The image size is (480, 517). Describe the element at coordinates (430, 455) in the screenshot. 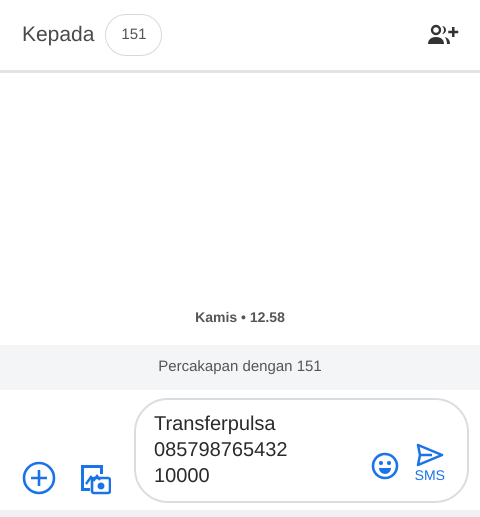

I see `send-icon` at that location.